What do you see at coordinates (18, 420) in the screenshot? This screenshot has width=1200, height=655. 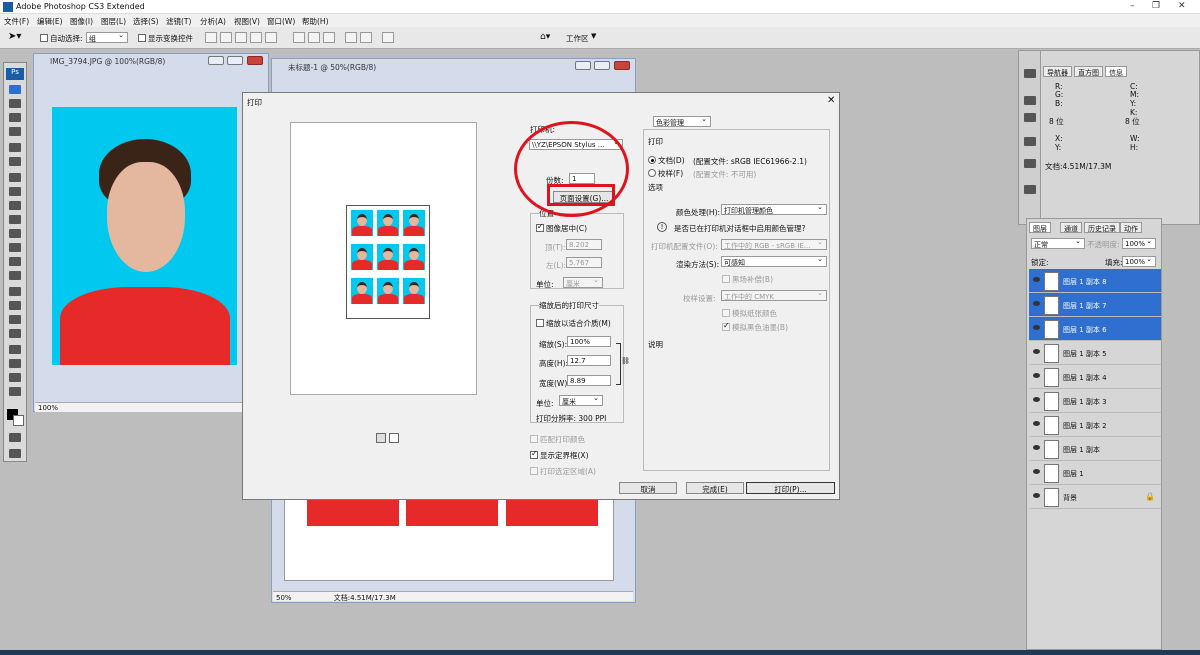 I see `background-color-swatch` at bounding box center [18, 420].